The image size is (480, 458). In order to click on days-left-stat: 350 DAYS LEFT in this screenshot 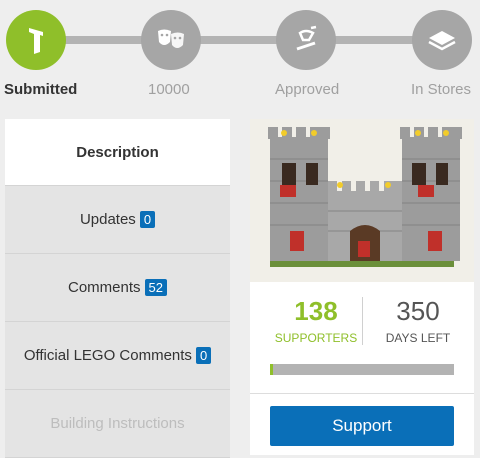, I will do `click(418, 321)`.